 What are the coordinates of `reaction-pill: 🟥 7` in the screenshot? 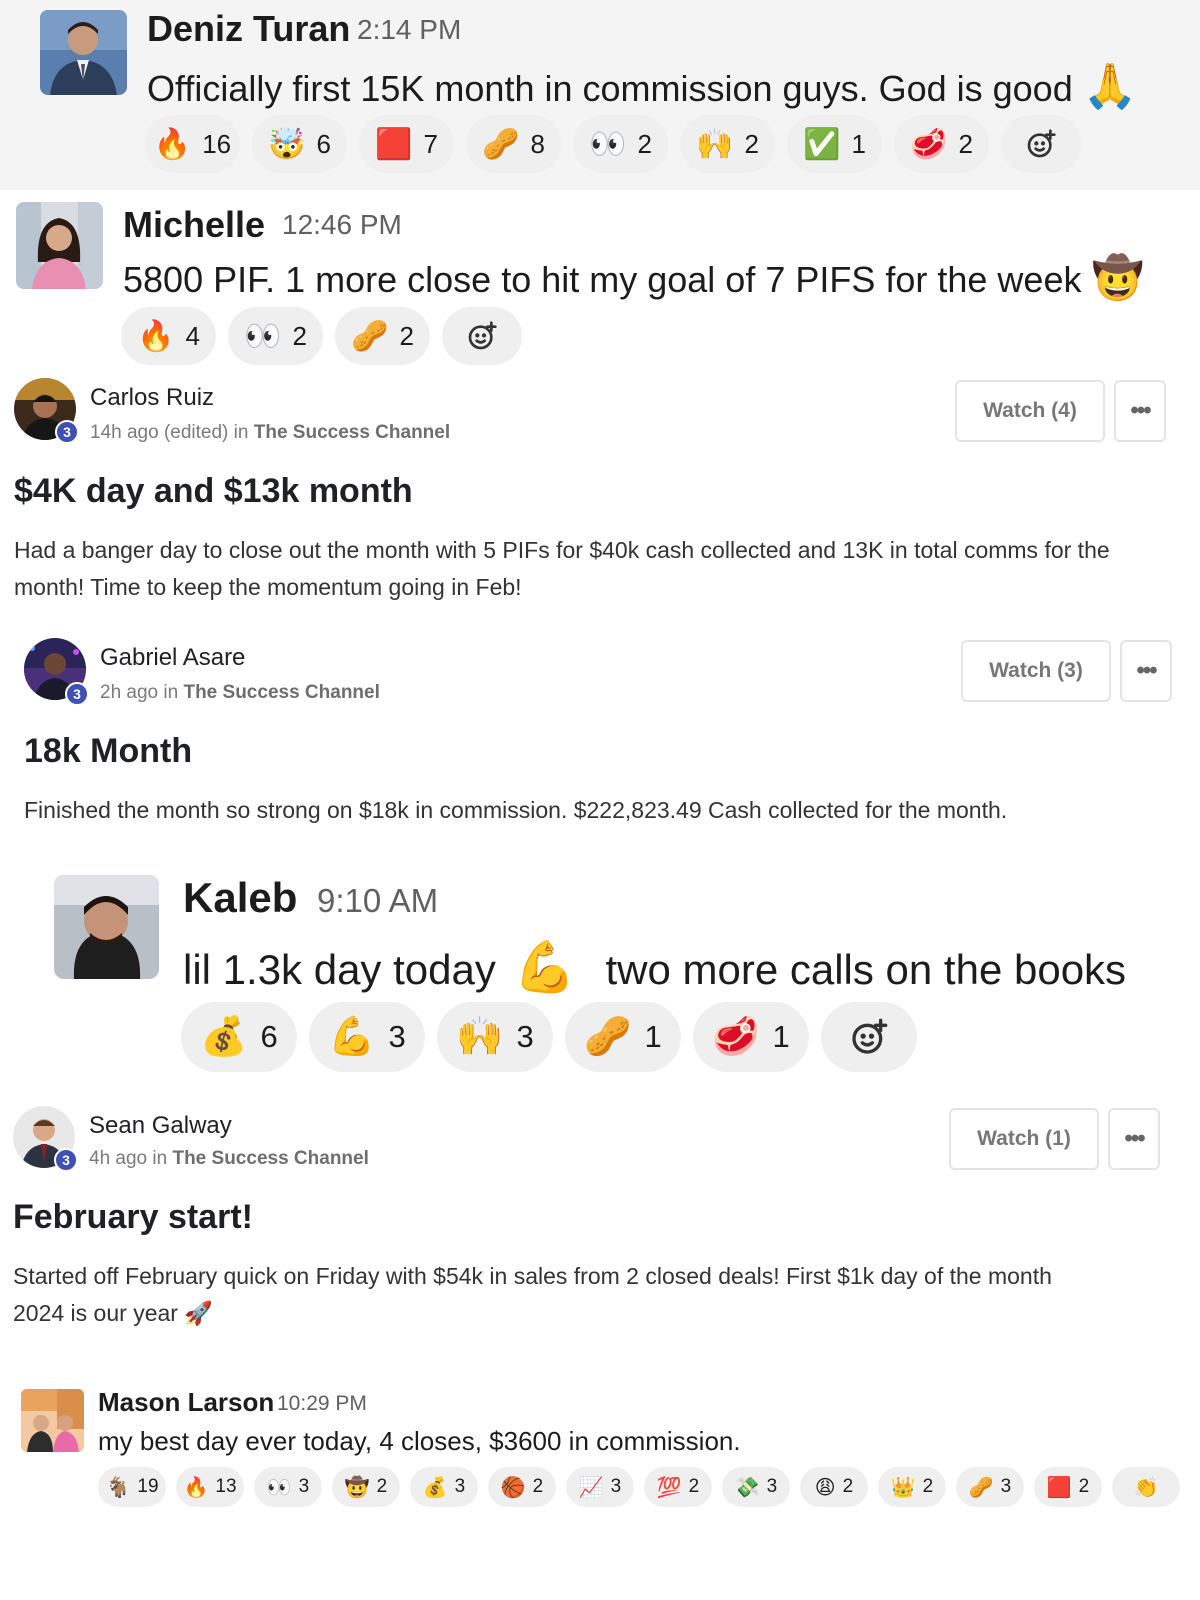 It's located at (406, 144).